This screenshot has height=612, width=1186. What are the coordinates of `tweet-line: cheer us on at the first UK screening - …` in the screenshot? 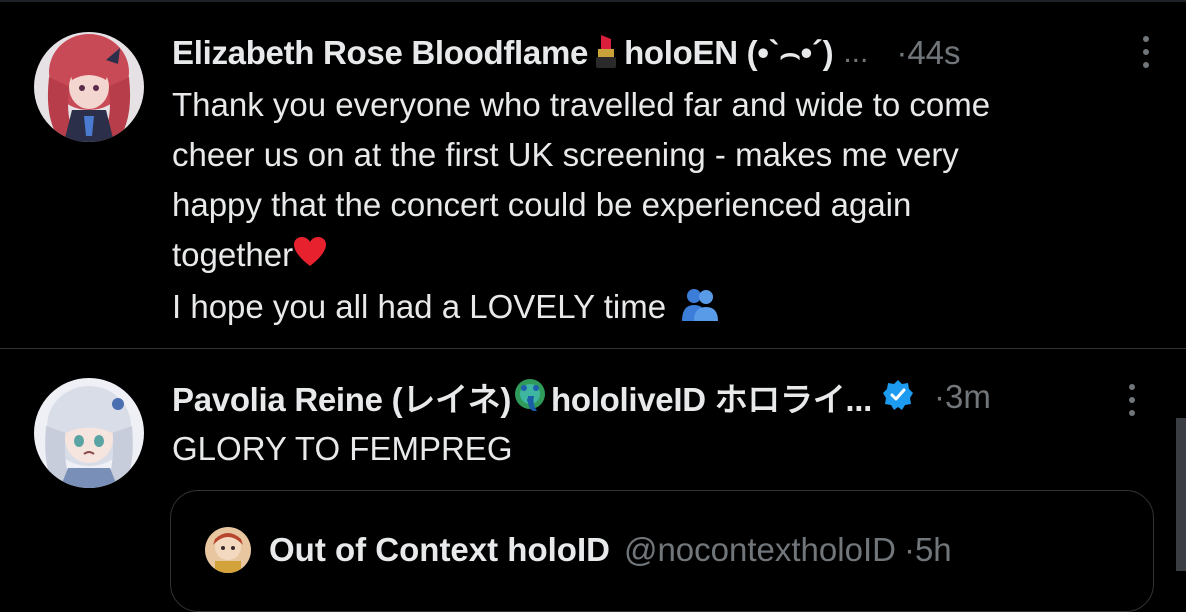 It's located at (565, 154).